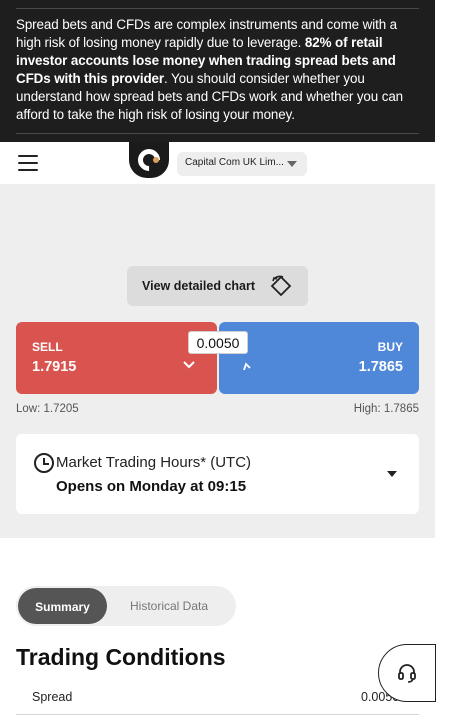  I want to click on chevron-down-icon, so click(189, 365).